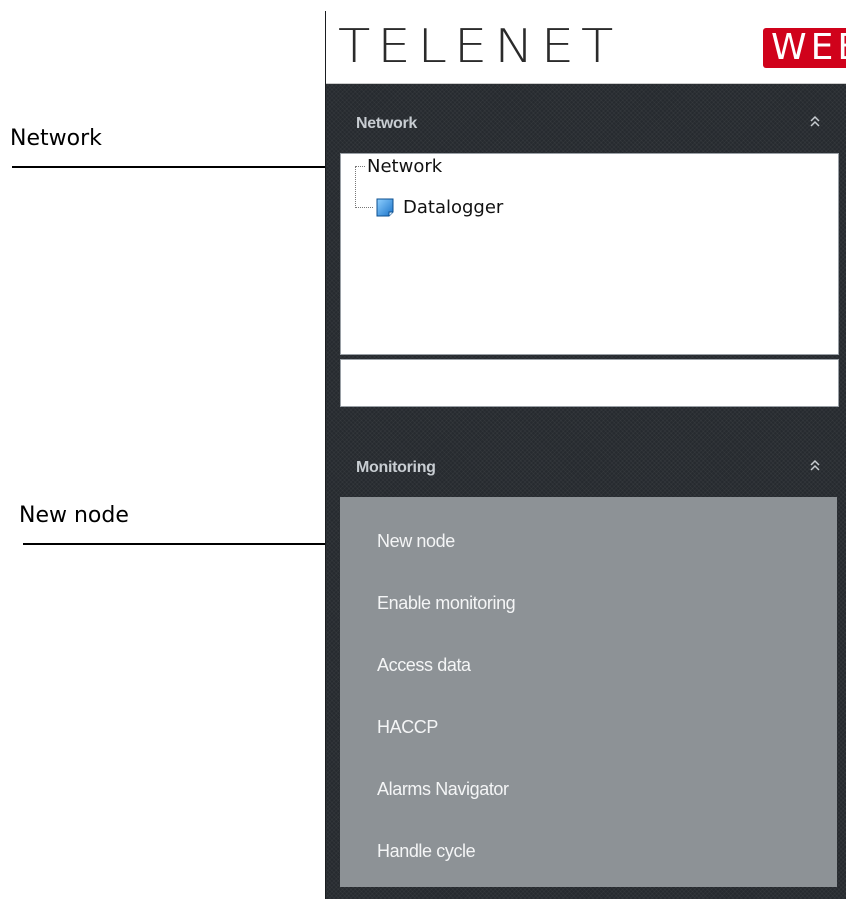 This screenshot has width=846, height=899. What do you see at coordinates (355, 187) in the screenshot?
I see `tree-connector-vertical` at bounding box center [355, 187].